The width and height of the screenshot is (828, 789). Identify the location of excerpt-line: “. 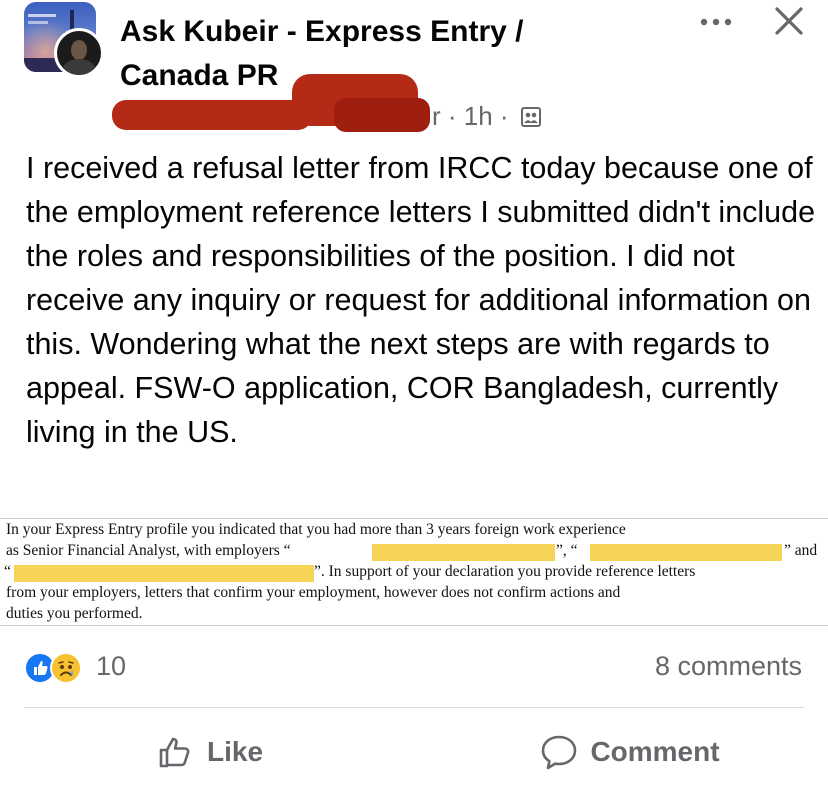
(7, 571).